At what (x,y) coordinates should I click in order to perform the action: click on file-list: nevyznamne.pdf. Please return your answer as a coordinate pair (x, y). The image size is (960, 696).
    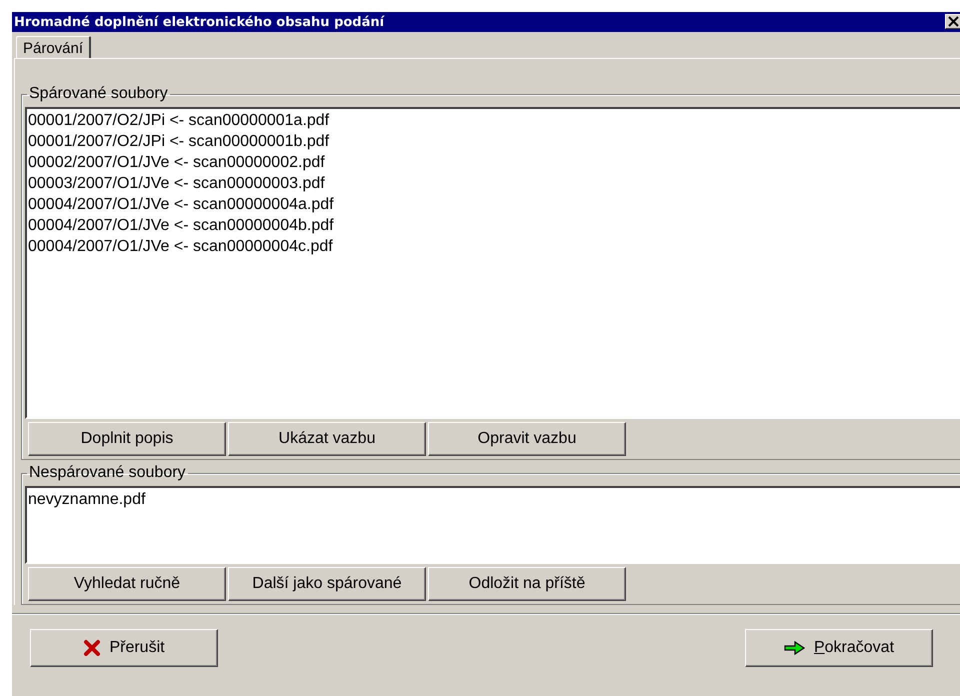
    Looking at the image, I should click on (492, 525).